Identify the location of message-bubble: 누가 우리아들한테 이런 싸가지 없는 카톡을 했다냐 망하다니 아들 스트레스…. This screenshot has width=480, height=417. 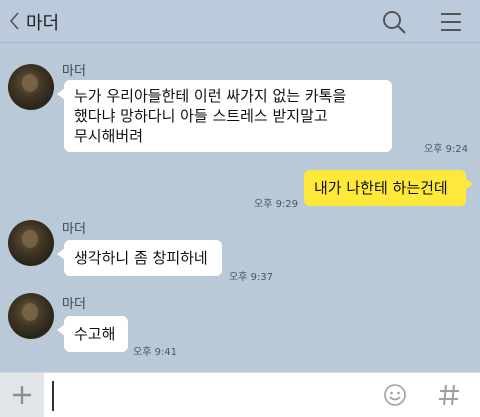
(224, 116).